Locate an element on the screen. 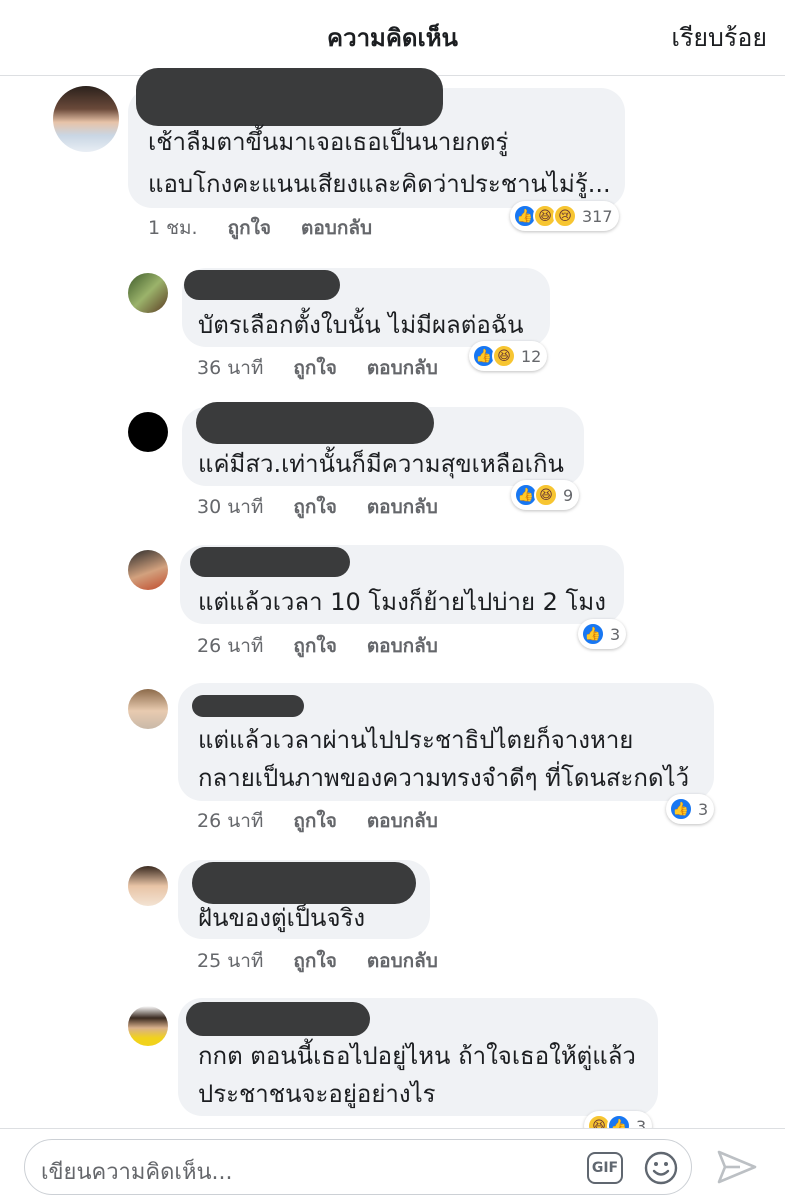  top-bar: ความคิดเห็น เรียบร้อย is located at coordinates (392, 38).